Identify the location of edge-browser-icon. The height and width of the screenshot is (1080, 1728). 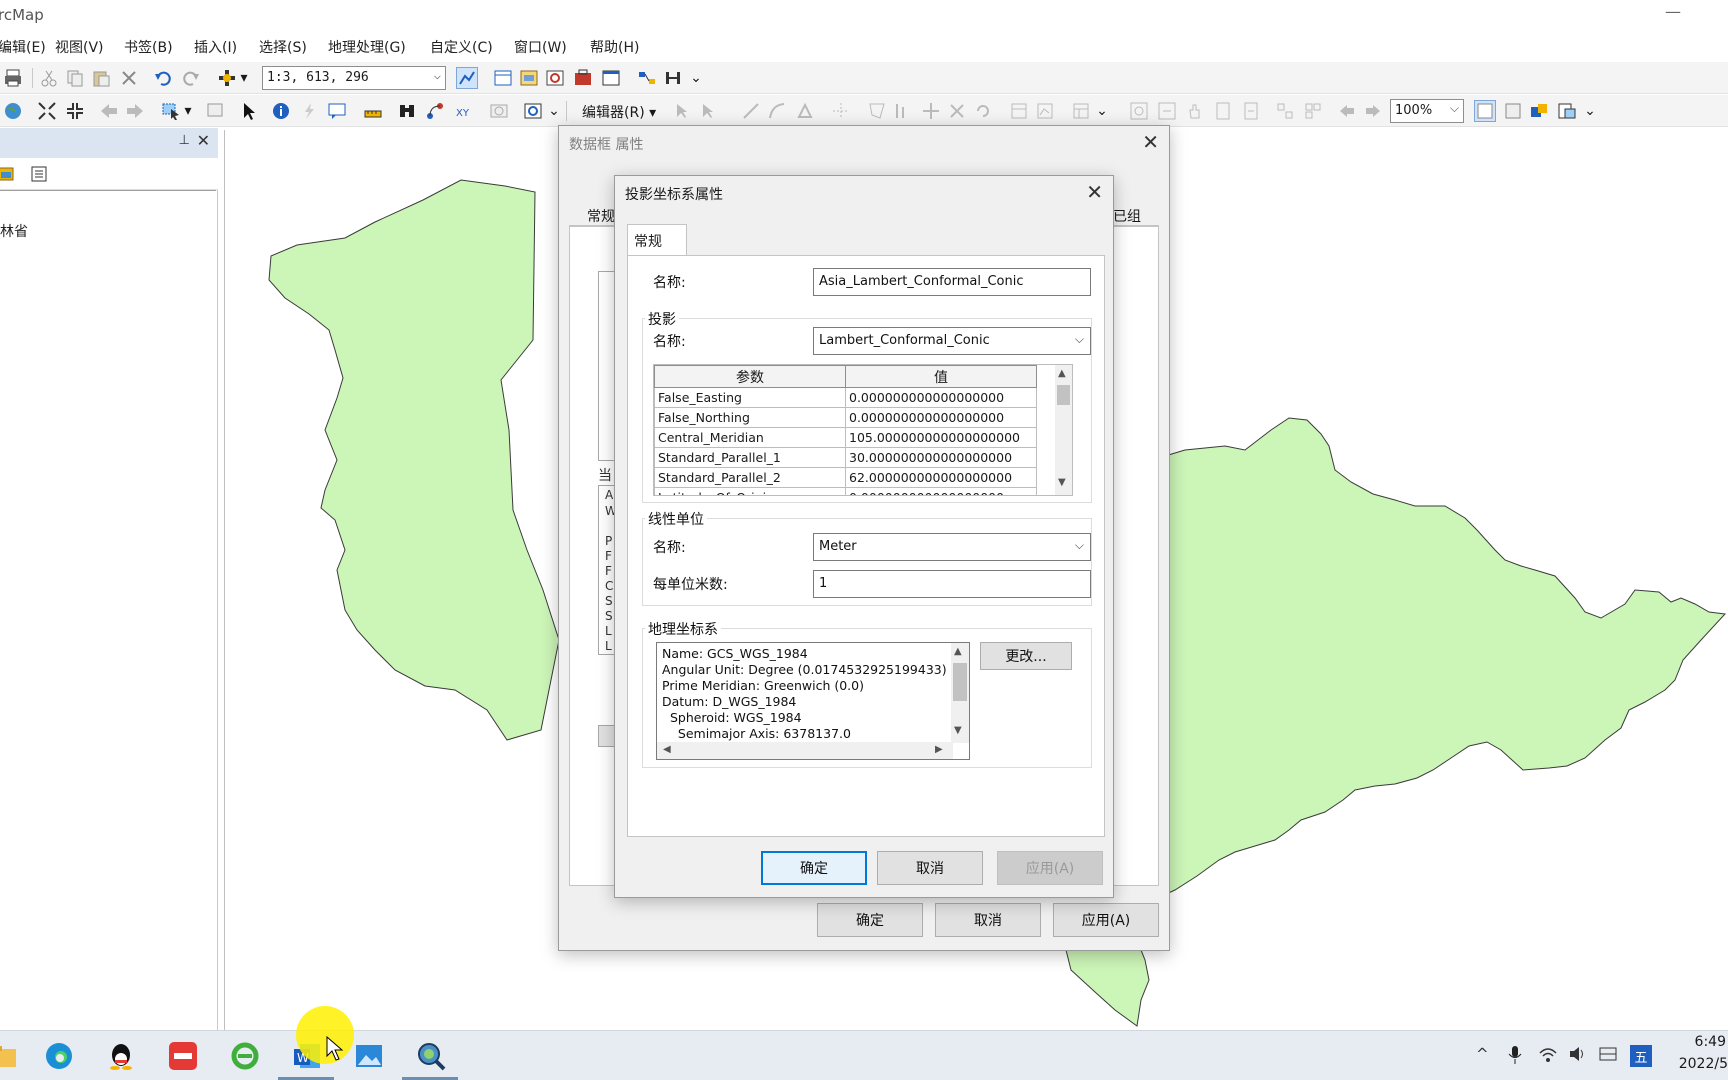
(59, 1056).